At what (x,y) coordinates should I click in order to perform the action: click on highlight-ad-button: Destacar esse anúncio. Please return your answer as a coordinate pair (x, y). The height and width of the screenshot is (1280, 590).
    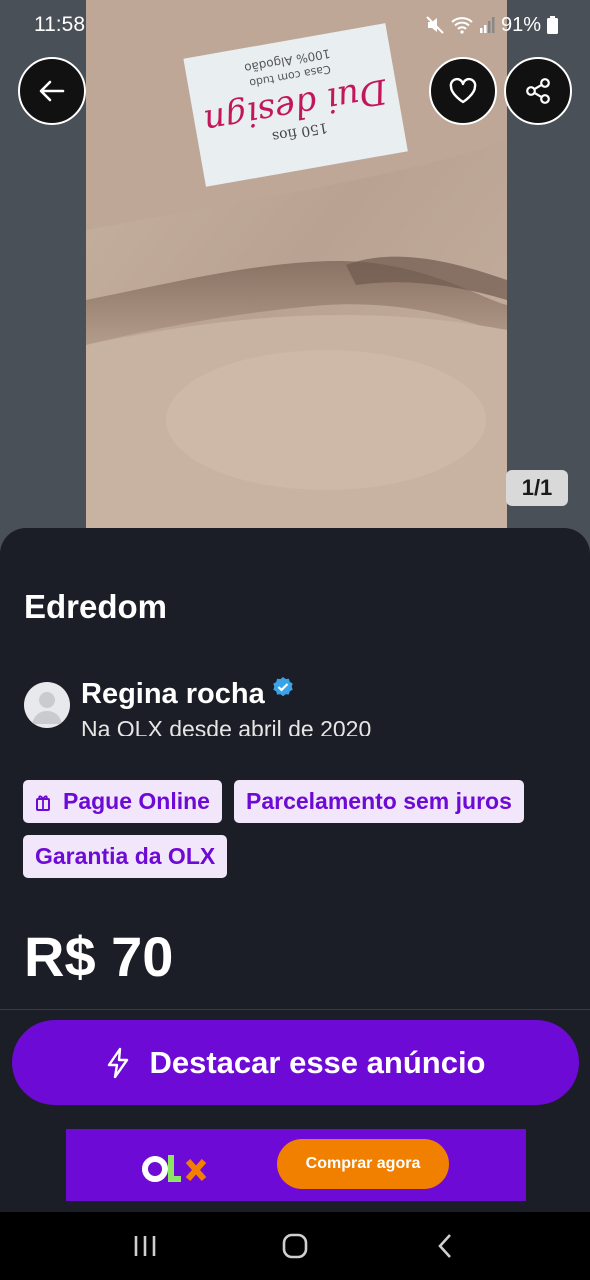
    Looking at the image, I should click on (295, 1062).